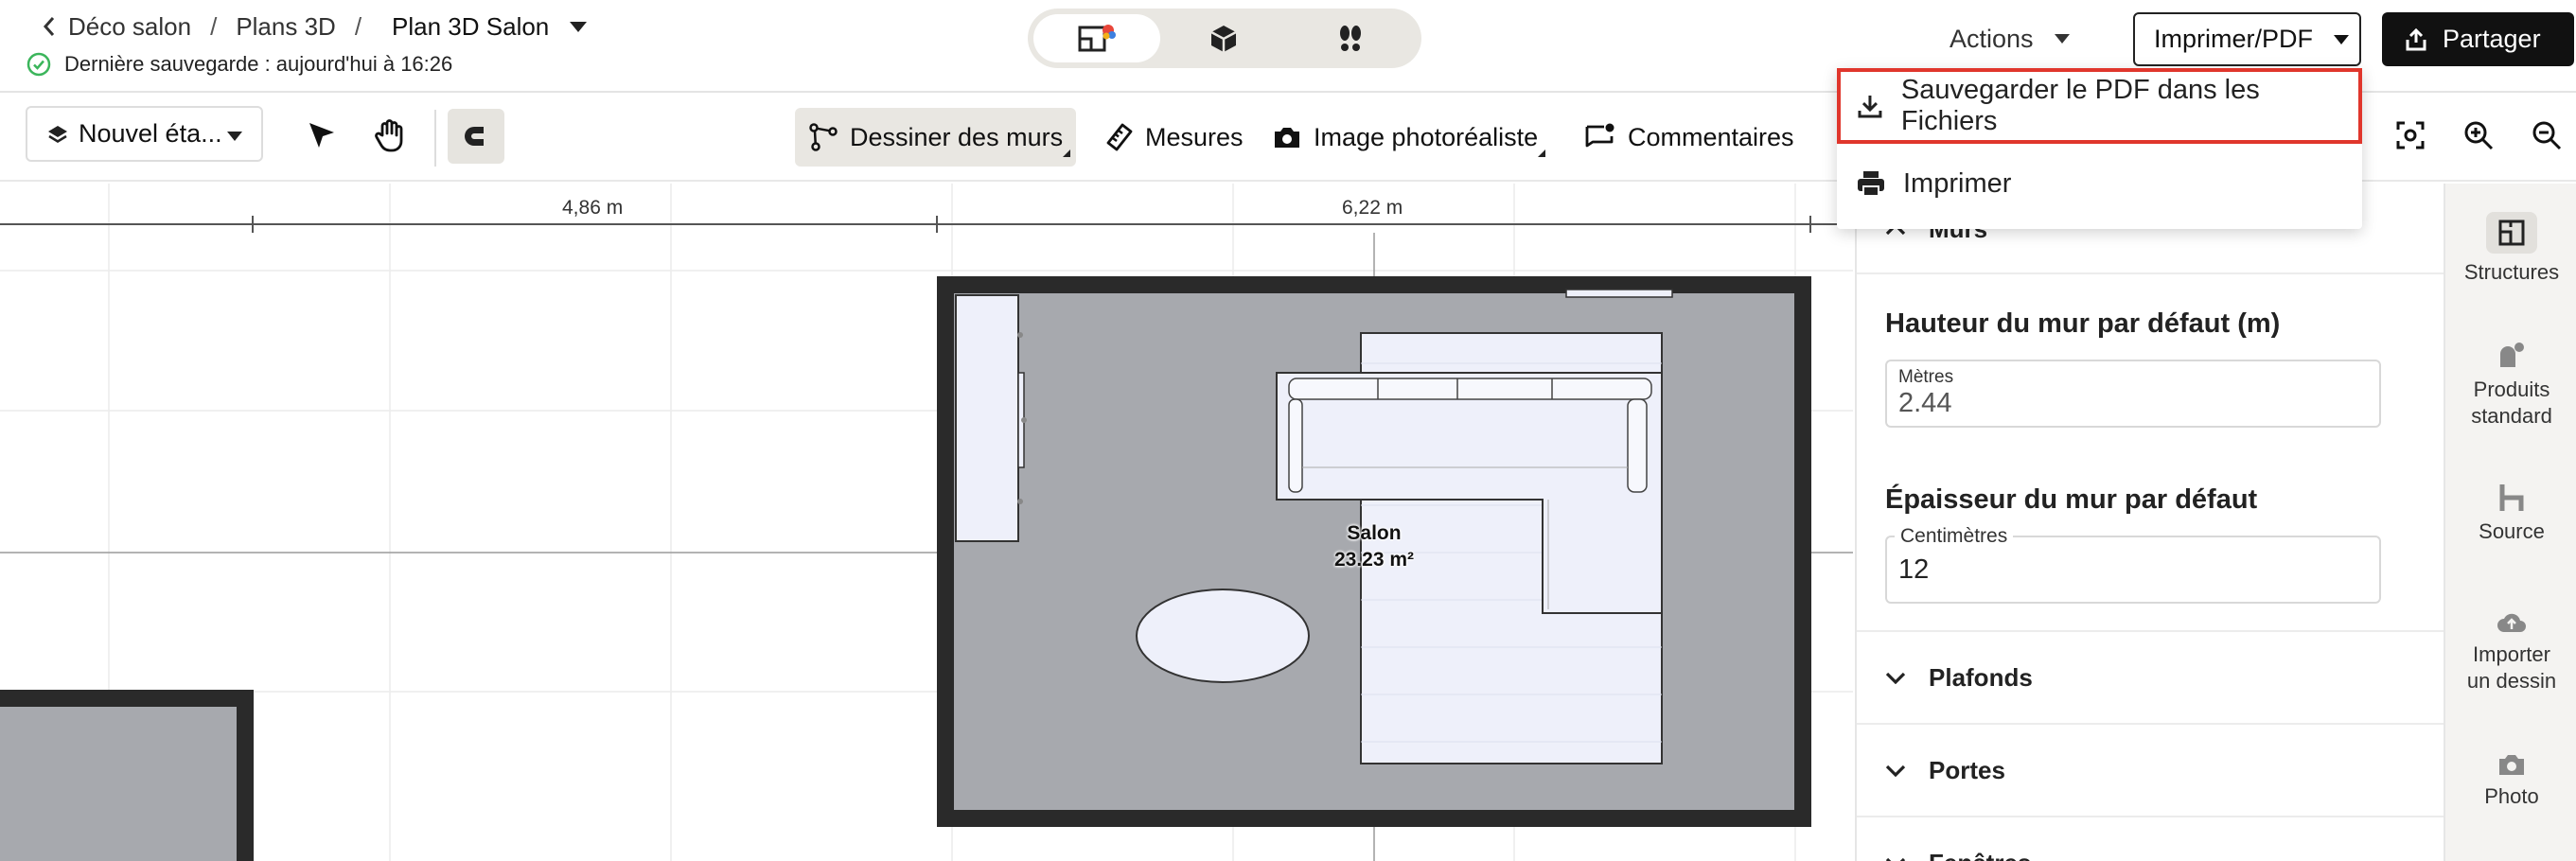 The image size is (2576, 861). I want to click on structure-icon, so click(2511, 233).